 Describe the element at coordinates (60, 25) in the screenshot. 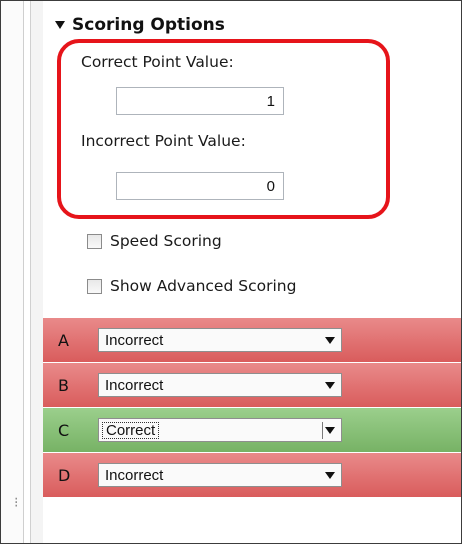

I see `collapse-triangle-icon` at that location.